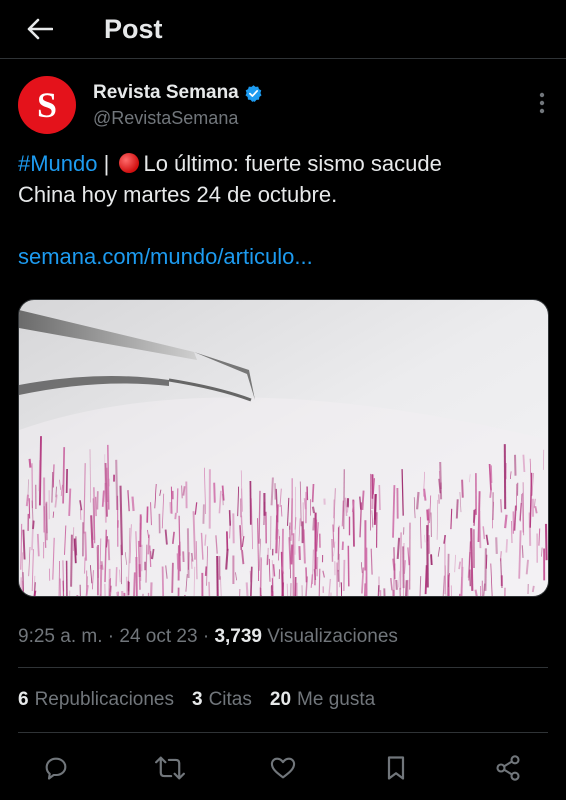 The height and width of the screenshot is (800, 566). I want to click on avatar-letter: S, so click(47, 105).